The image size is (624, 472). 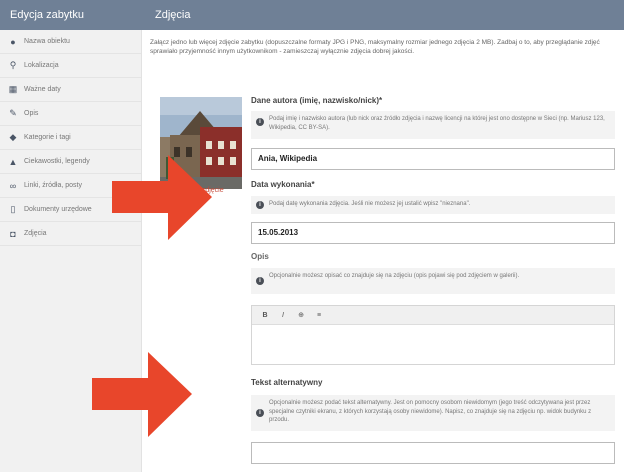 I want to click on document-icon: ▯, so click(x=13, y=209).